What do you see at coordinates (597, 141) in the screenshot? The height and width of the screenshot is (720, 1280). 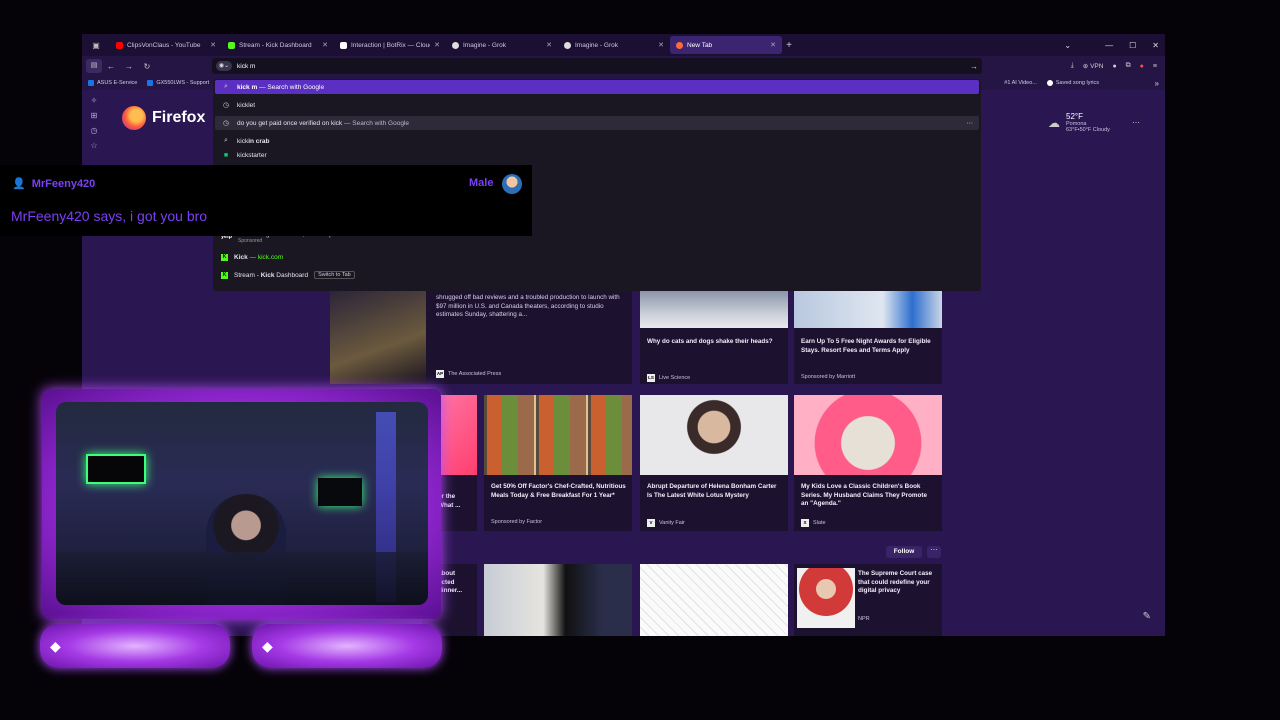 I see `suggestion-kickin-crab: ⌕ kickin crab` at bounding box center [597, 141].